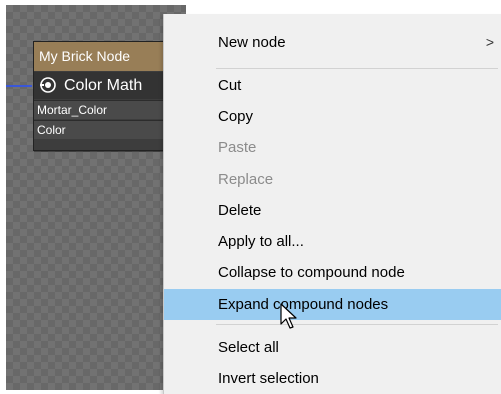  What do you see at coordinates (104, 129) in the screenshot?
I see `node-input-color: Color` at bounding box center [104, 129].